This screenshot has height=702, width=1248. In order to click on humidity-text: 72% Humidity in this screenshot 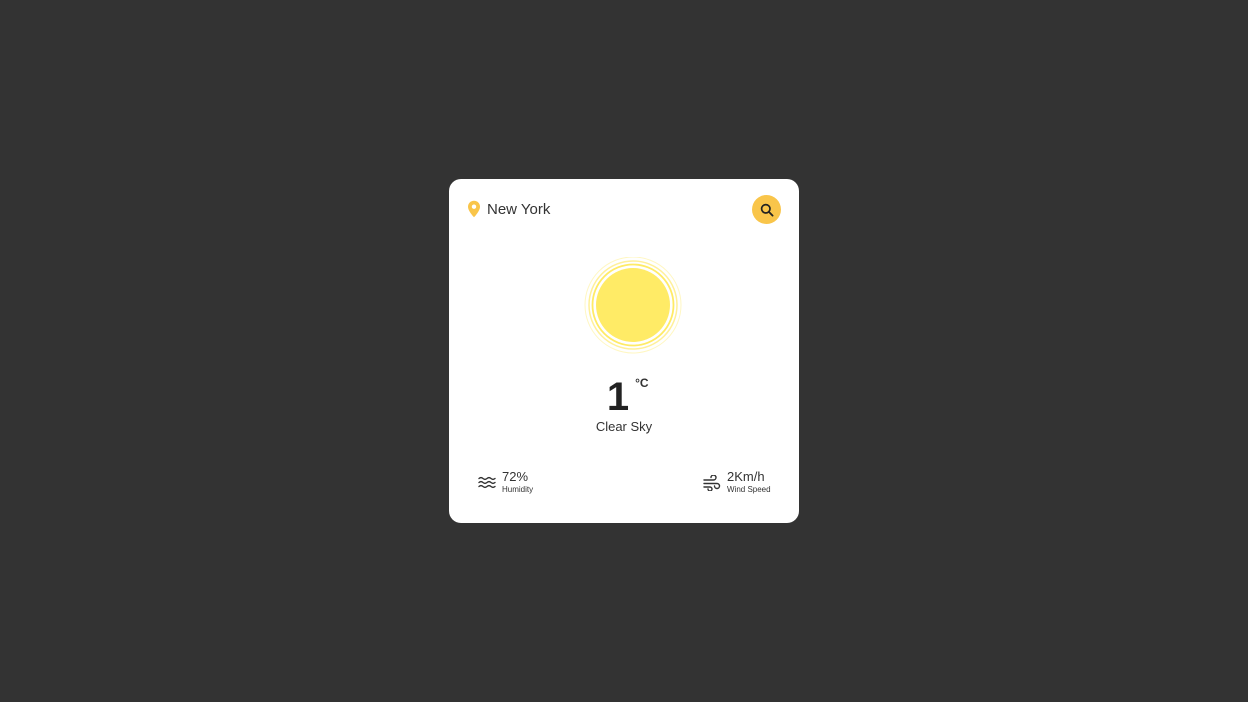, I will do `click(517, 482)`.